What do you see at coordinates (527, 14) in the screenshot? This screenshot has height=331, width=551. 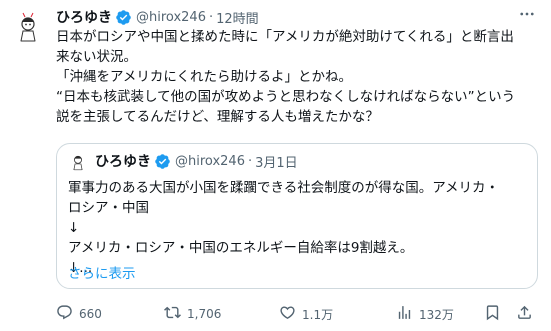 I see `more-icon` at bounding box center [527, 14].